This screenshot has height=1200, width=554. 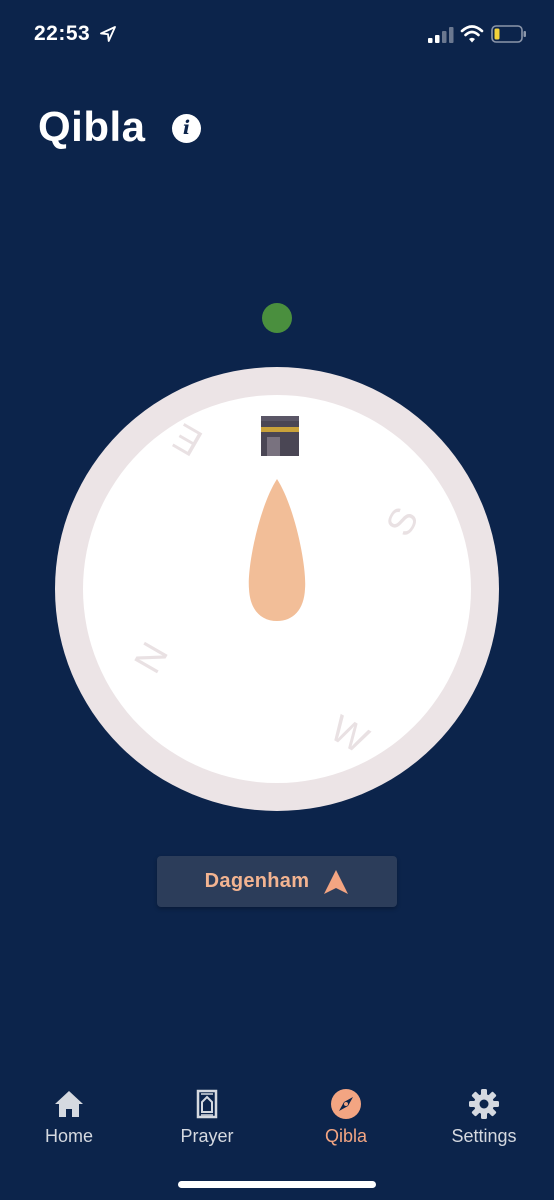 What do you see at coordinates (349, 735) in the screenshot?
I see `compass-west-label: W` at bounding box center [349, 735].